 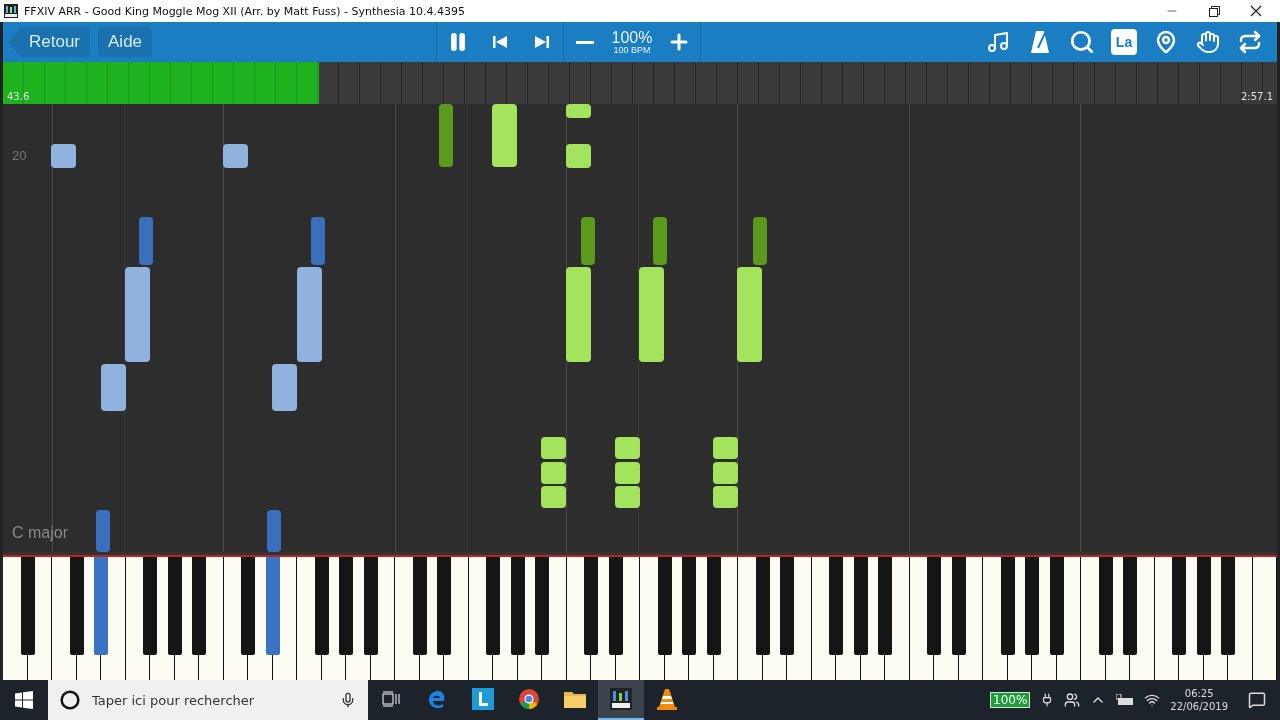 I want to click on bpm-label: 100 BPM, so click(x=632, y=50).